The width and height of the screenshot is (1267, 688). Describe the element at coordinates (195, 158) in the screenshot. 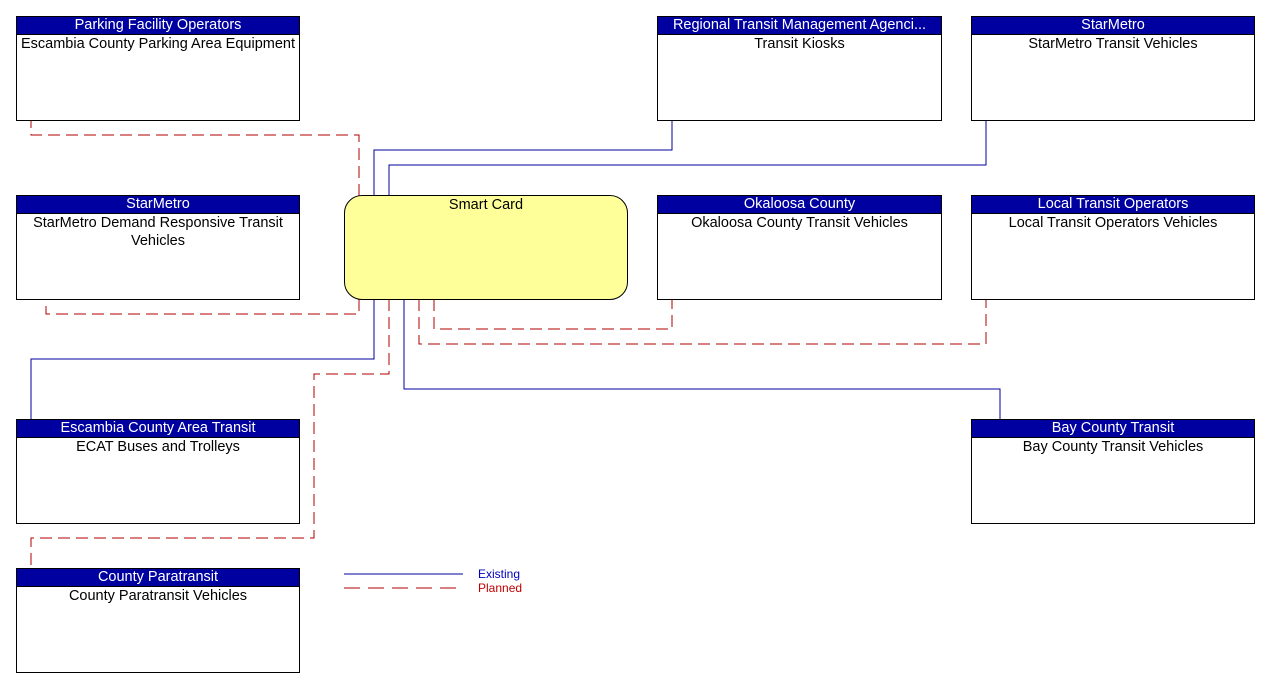

I see `connector-parking` at that location.